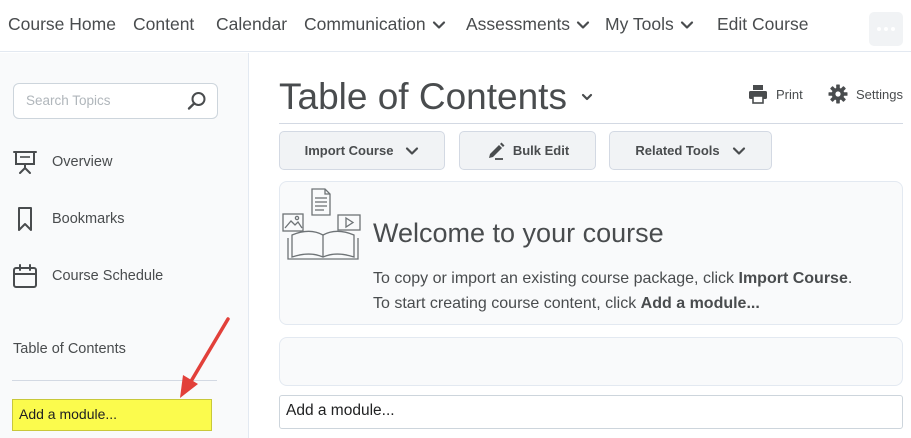 The image size is (911, 438). What do you see at coordinates (838, 94) in the screenshot?
I see `gear-icon` at bounding box center [838, 94].